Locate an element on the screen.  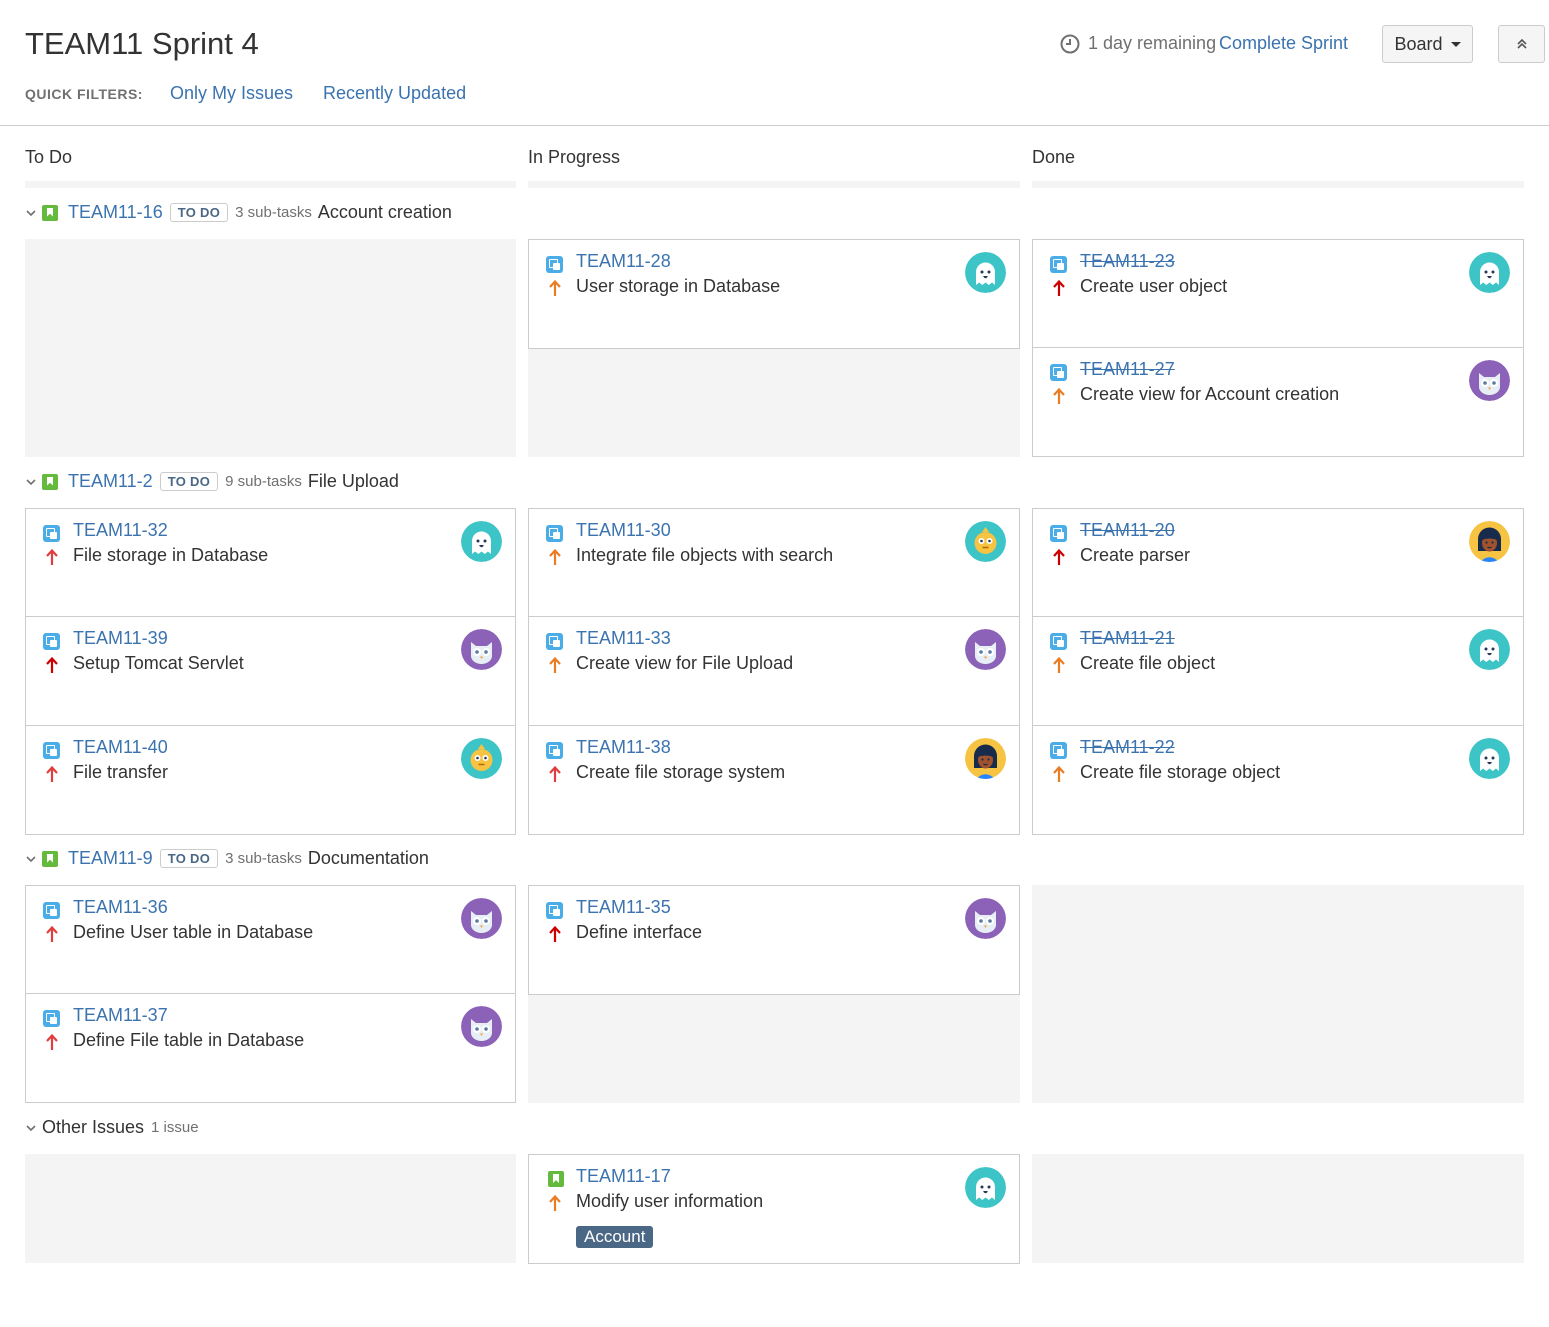
issue-card: TEAM11-33 Create view for File Upload is located at coordinates (774, 671).